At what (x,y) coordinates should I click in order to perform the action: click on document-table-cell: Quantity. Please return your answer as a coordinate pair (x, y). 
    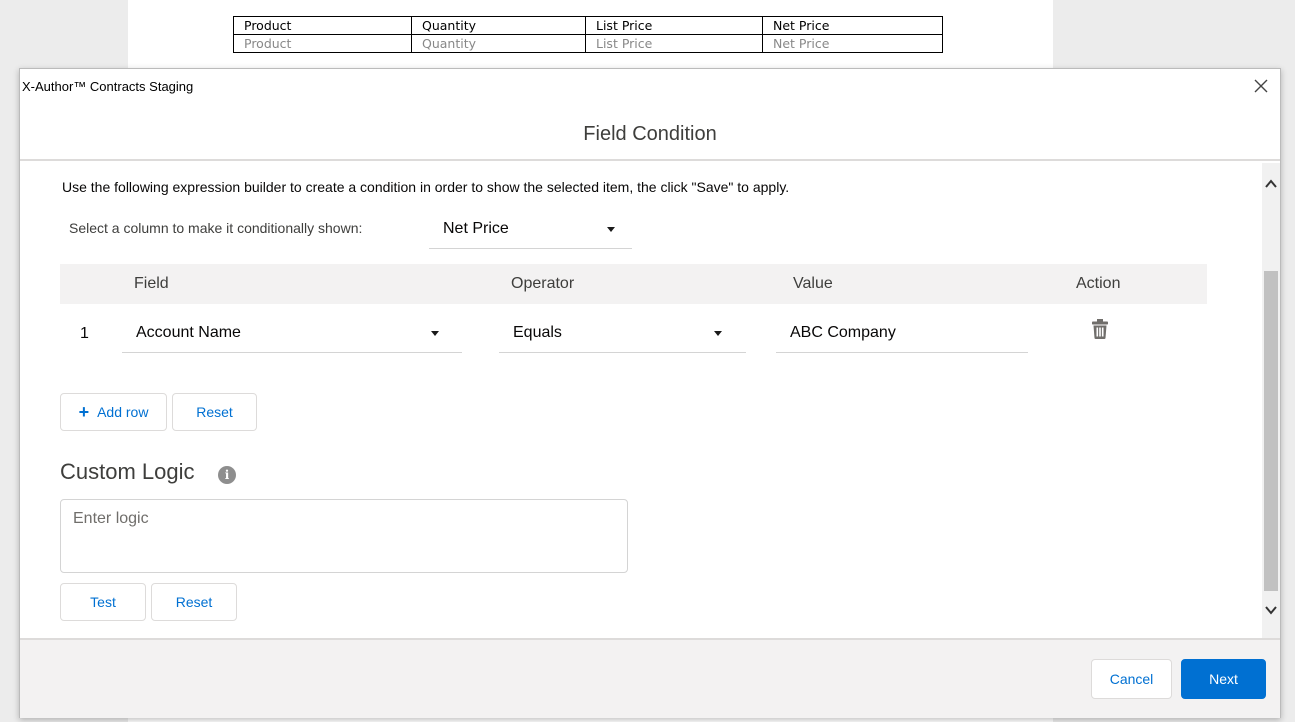
    Looking at the image, I should click on (498, 43).